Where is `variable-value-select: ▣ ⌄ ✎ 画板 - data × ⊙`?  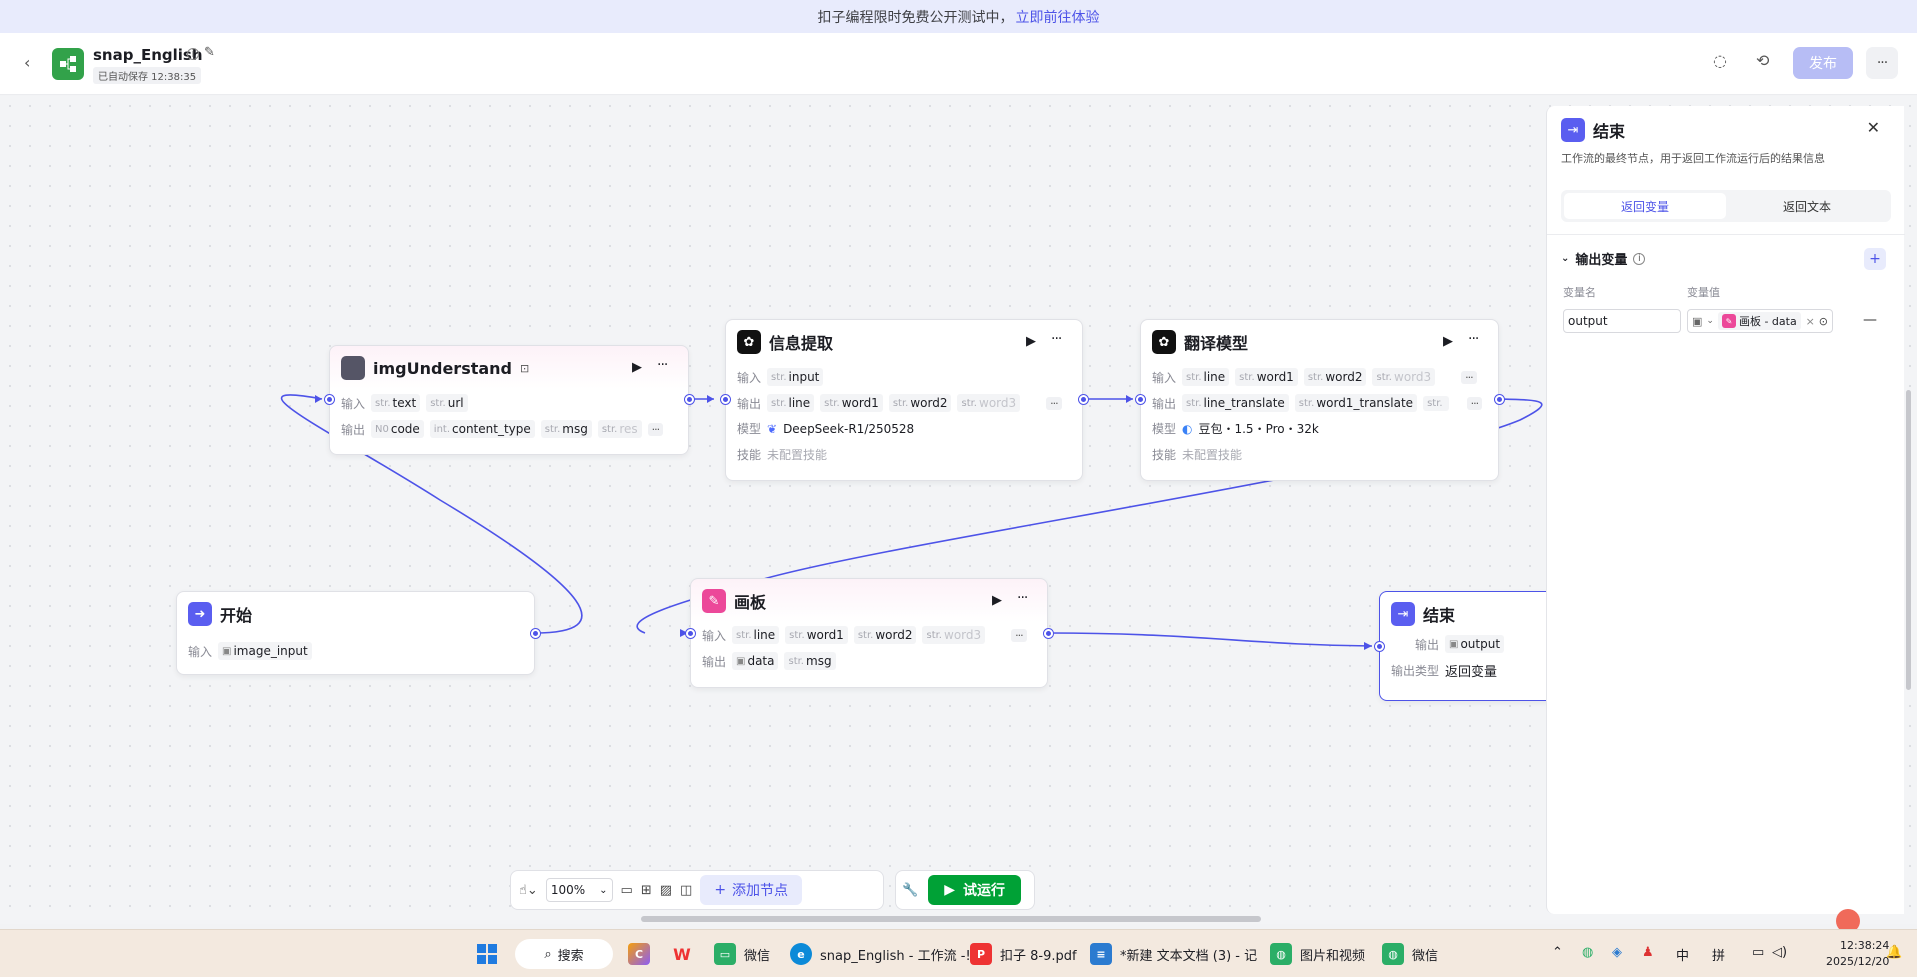
variable-value-select: ▣ ⌄ ✎ 画板 - data × ⊙ is located at coordinates (1760, 321).